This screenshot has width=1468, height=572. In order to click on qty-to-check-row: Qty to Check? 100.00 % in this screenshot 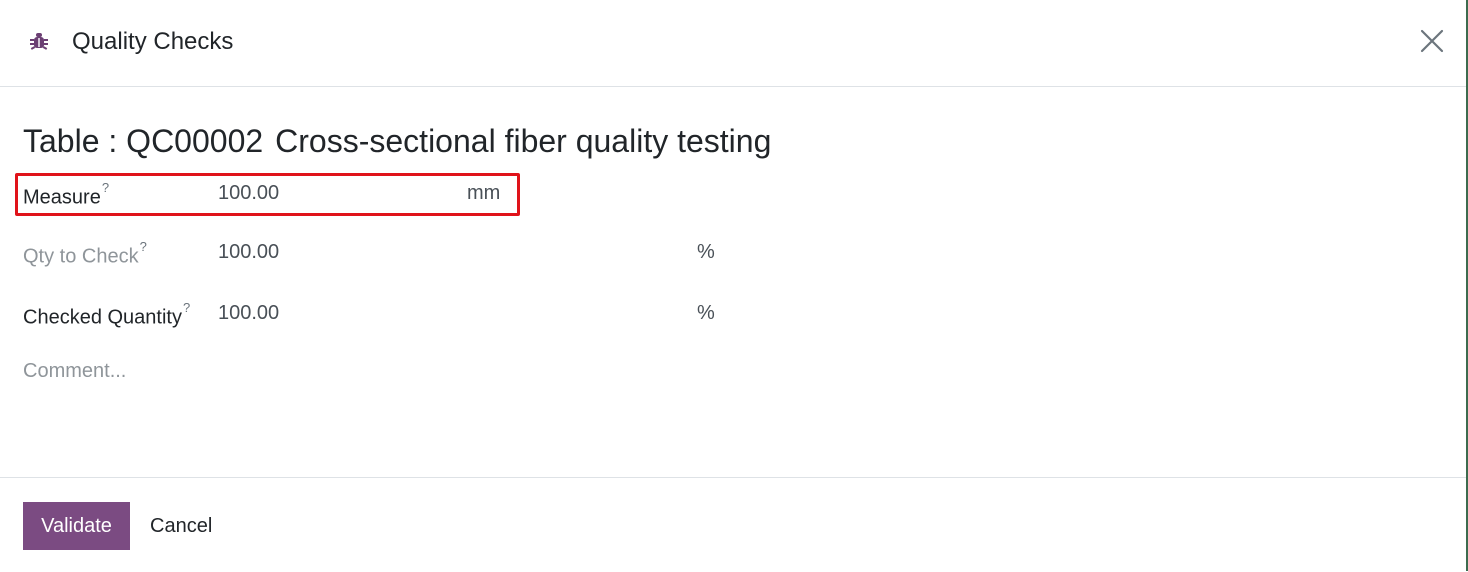, I will do `click(383, 252)`.